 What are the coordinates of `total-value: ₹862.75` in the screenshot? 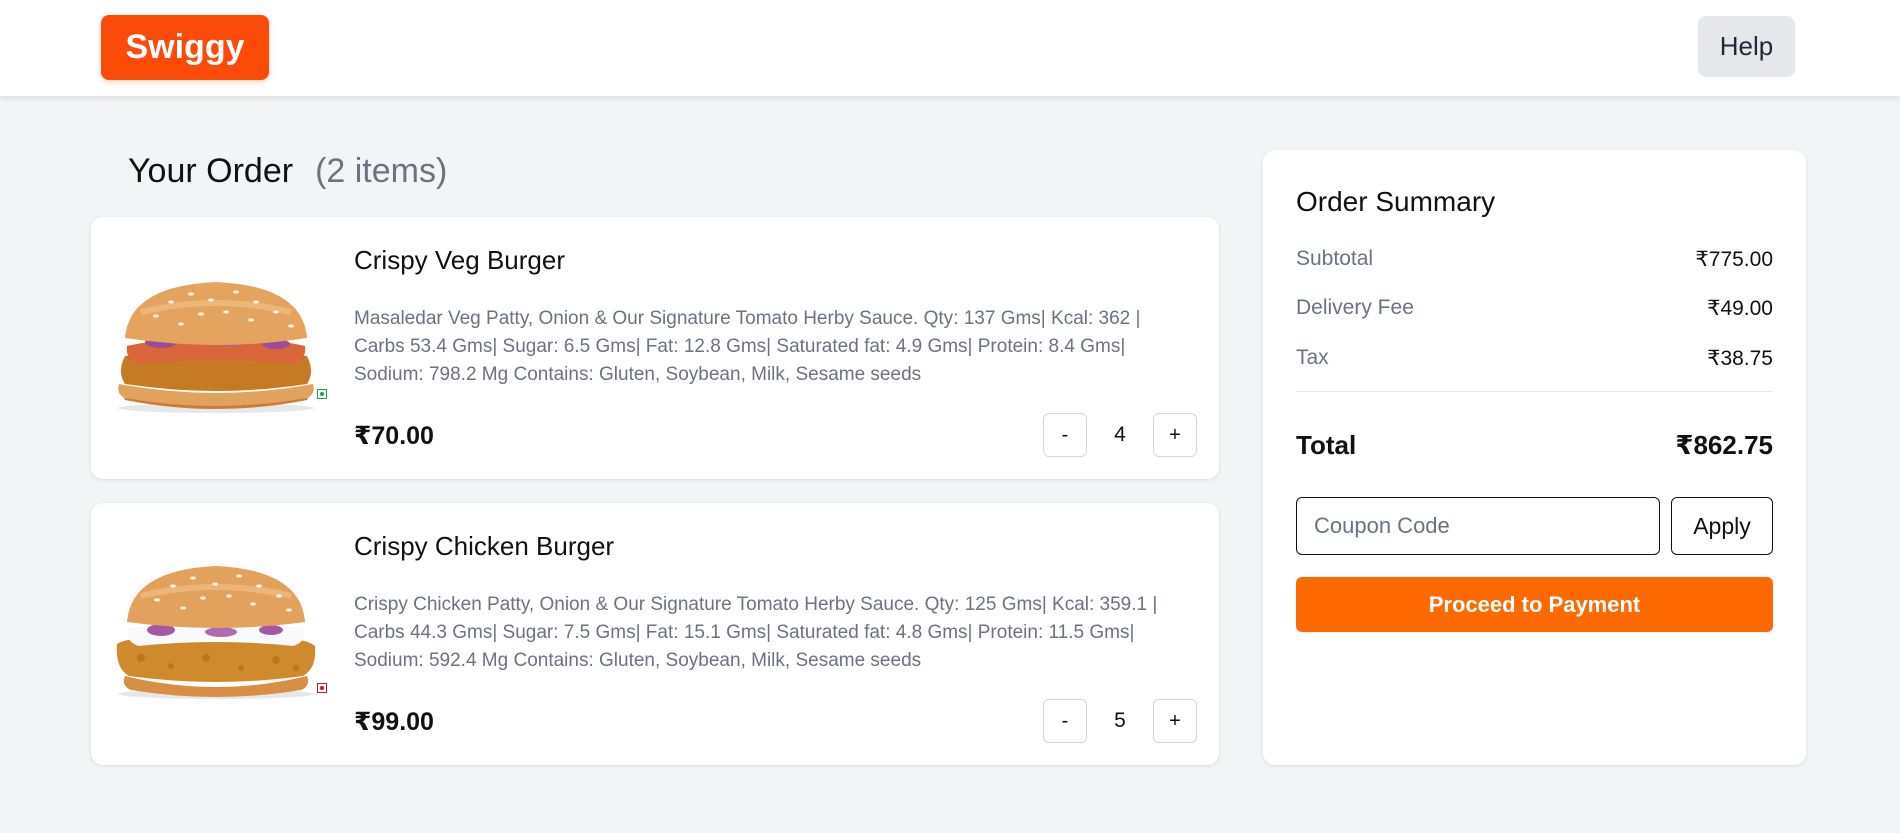 It's located at (1724, 445).